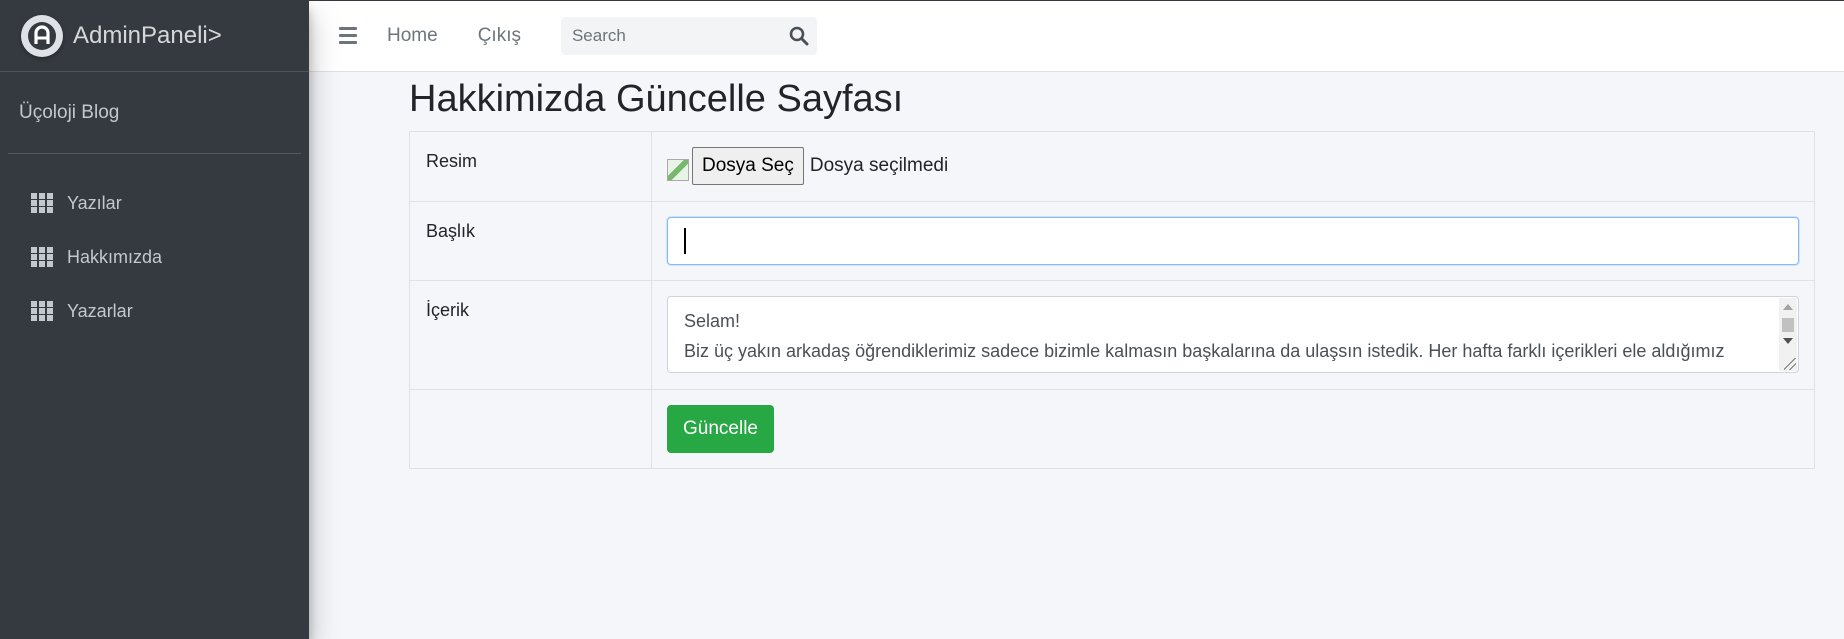 The width and height of the screenshot is (1844, 639). Describe the element at coordinates (922, 0) in the screenshot. I see `window-top-border` at that location.